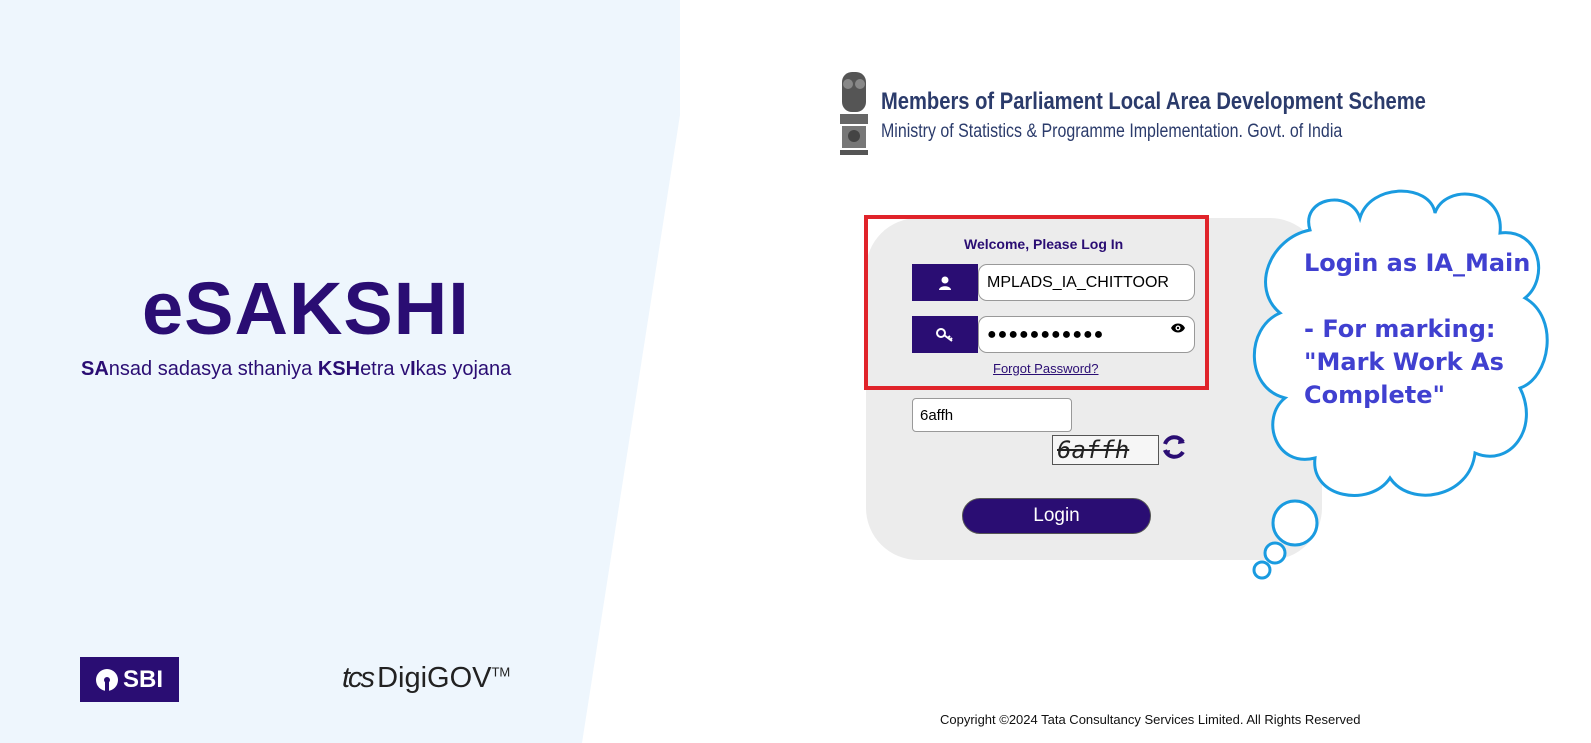  Describe the element at coordinates (1056, 516) in the screenshot. I see `login-button: Login` at that location.